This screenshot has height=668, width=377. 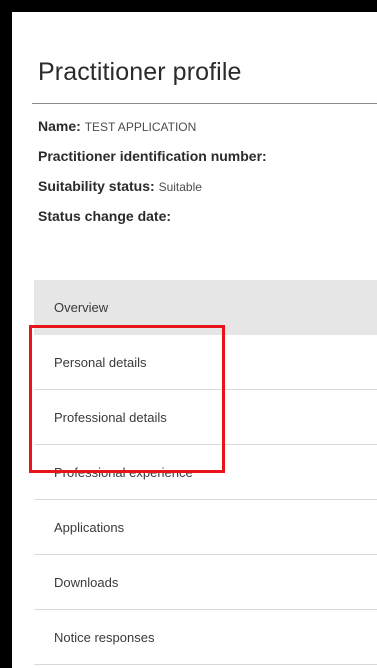 I want to click on suitability-row: Suitability status: Suitable, so click(x=120, y=186).